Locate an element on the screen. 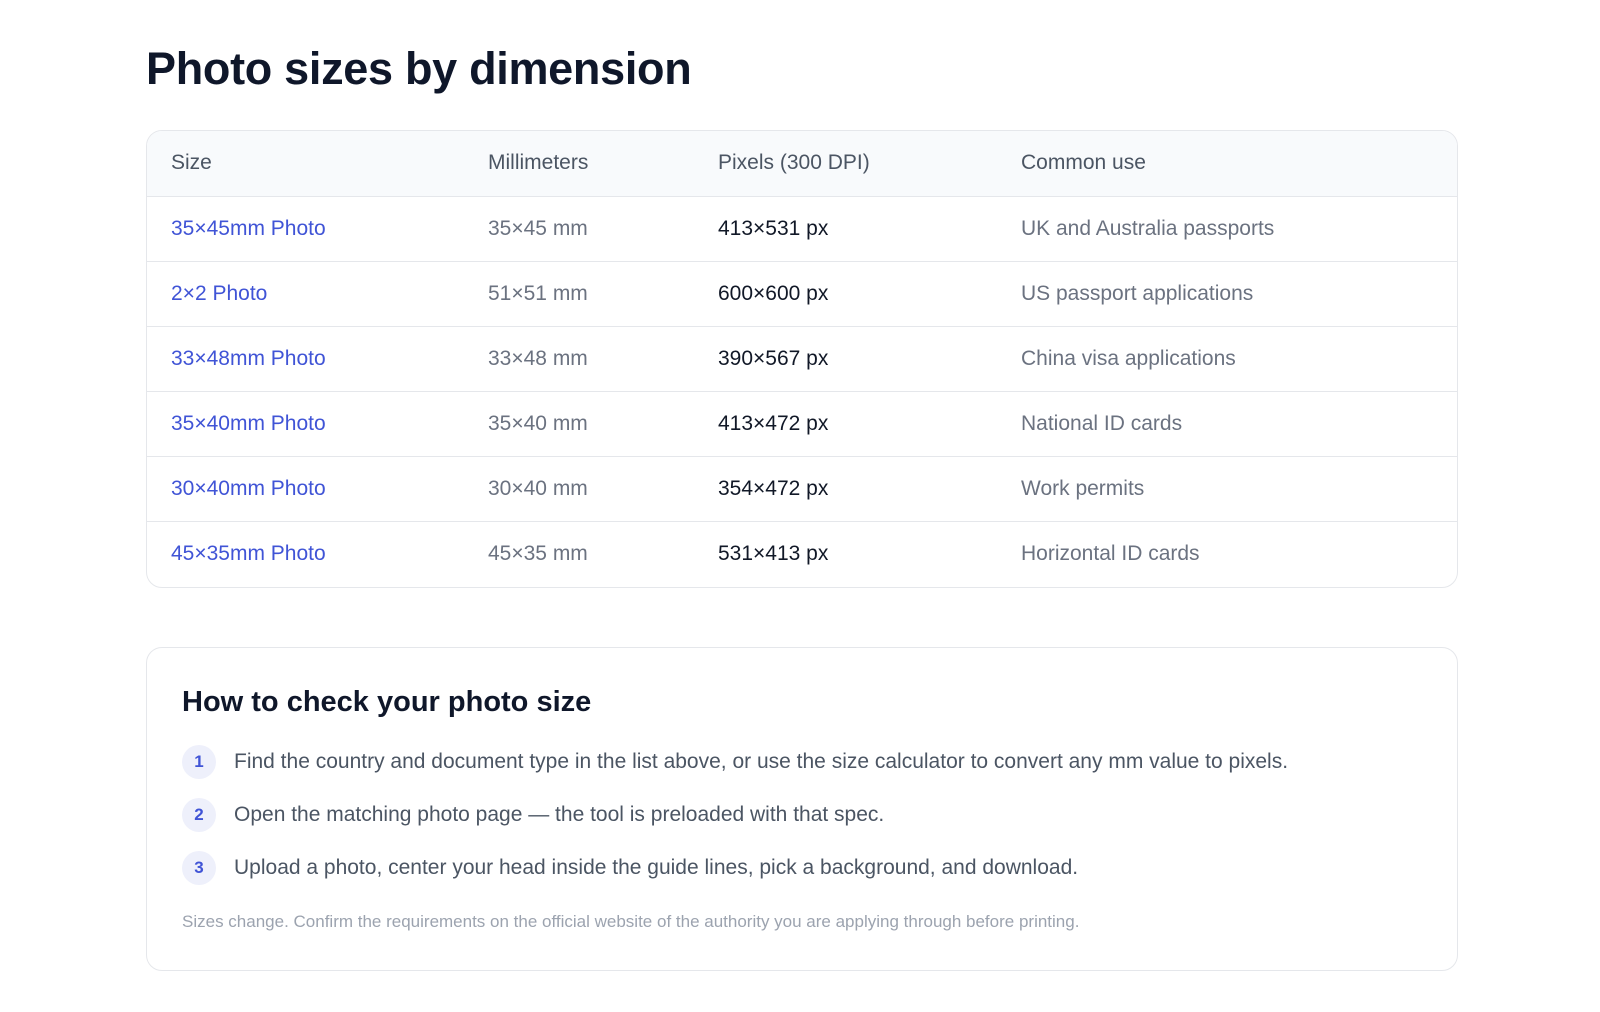 The height and width of the screenshot is (1012, 1600). millimeters-cell: 45×35 mm is located at coordinates (538, 553).